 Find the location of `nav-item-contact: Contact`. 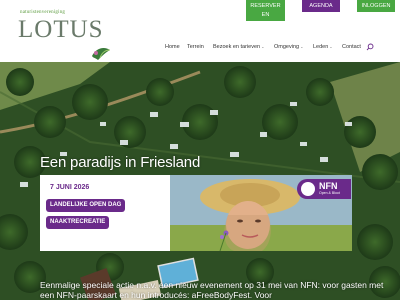

nav-item-contact: Contact is located at coordinates (351, 47).